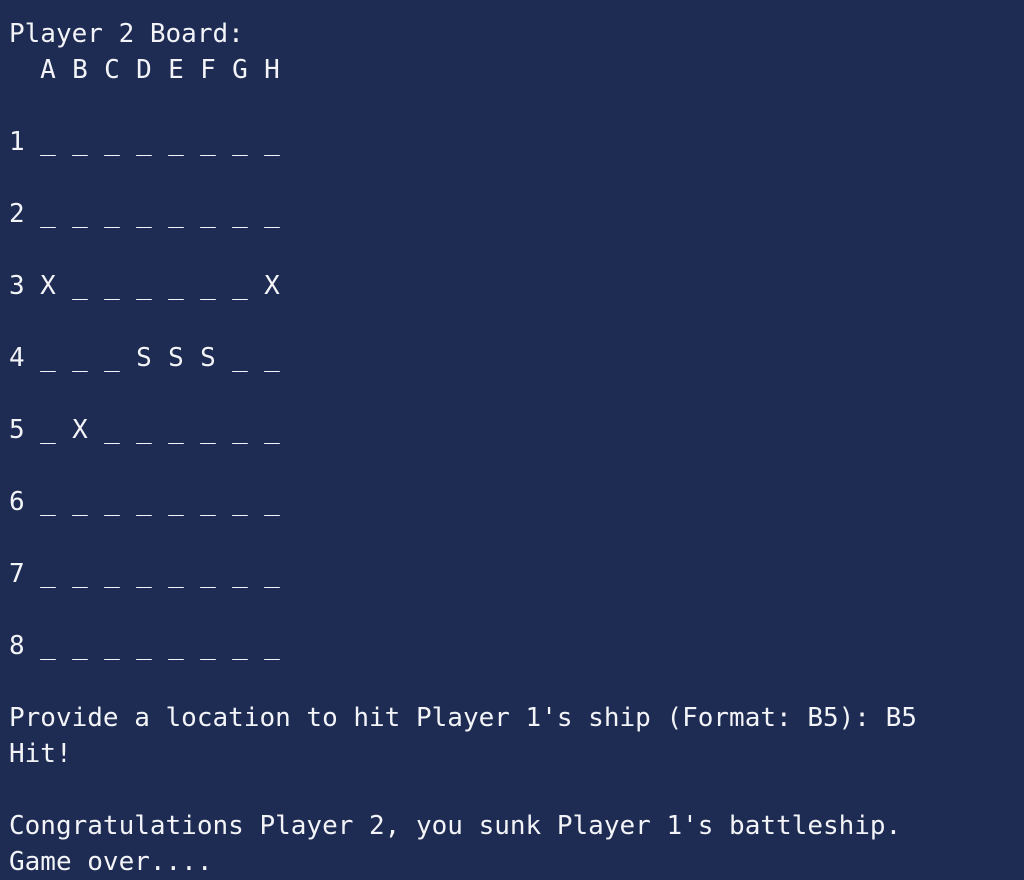 The height and width of the screenshot is (880, 1024). What do you see at coordinates (512, 646) in the screenshot?
I see `board-row: 8 _ _ _ _ _ _ _ _` at bounding box center [512, 646].